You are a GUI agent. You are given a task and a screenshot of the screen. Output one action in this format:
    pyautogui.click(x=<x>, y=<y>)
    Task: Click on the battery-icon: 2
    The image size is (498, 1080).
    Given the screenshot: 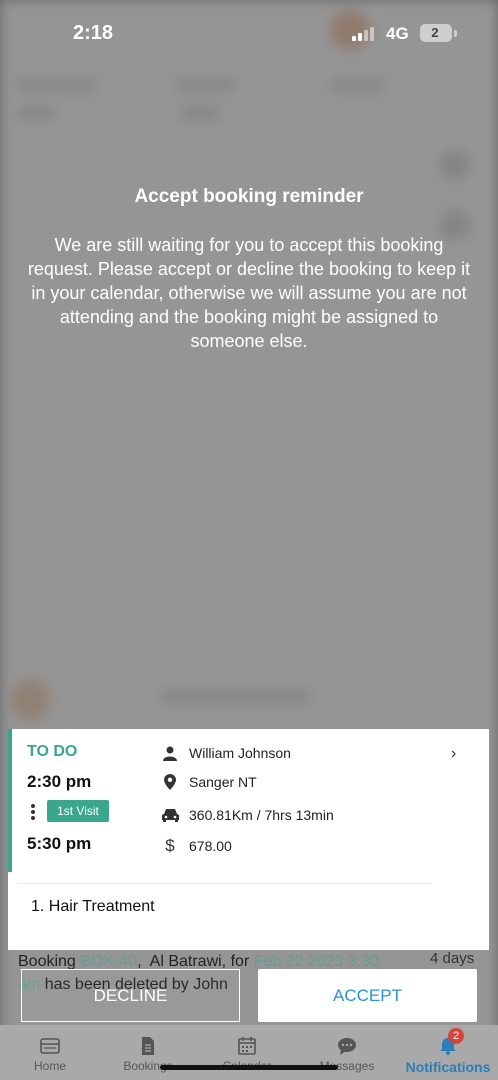 What is the action you would take?
    pyautogui.click(x=436, y=33)
    